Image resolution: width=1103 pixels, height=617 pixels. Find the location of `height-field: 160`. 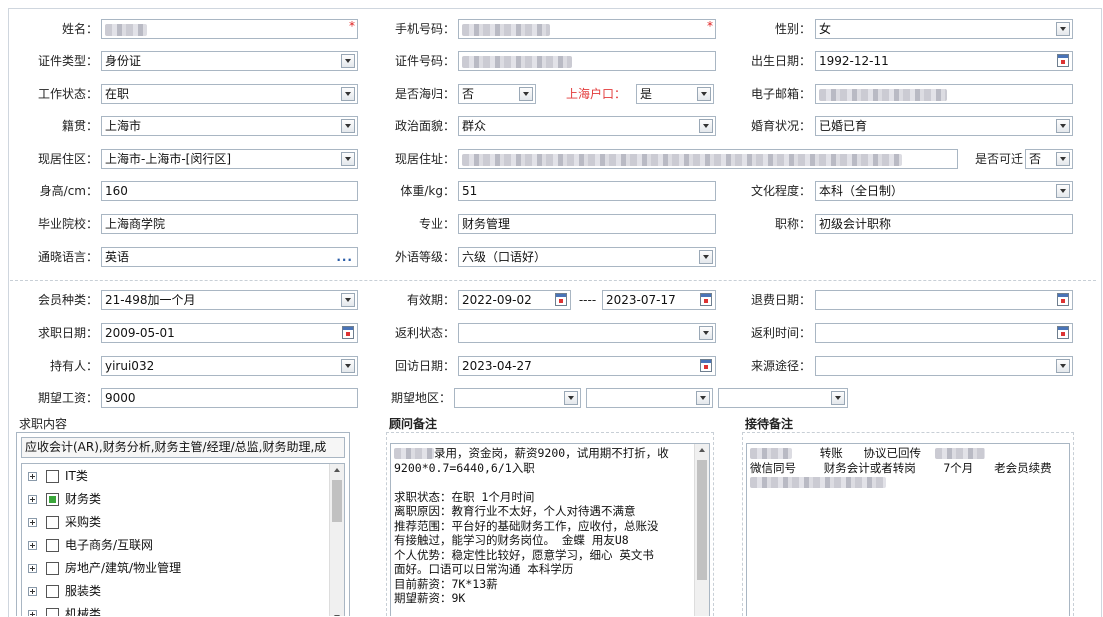

height-field: 160 is located at coordinates (229, 191).